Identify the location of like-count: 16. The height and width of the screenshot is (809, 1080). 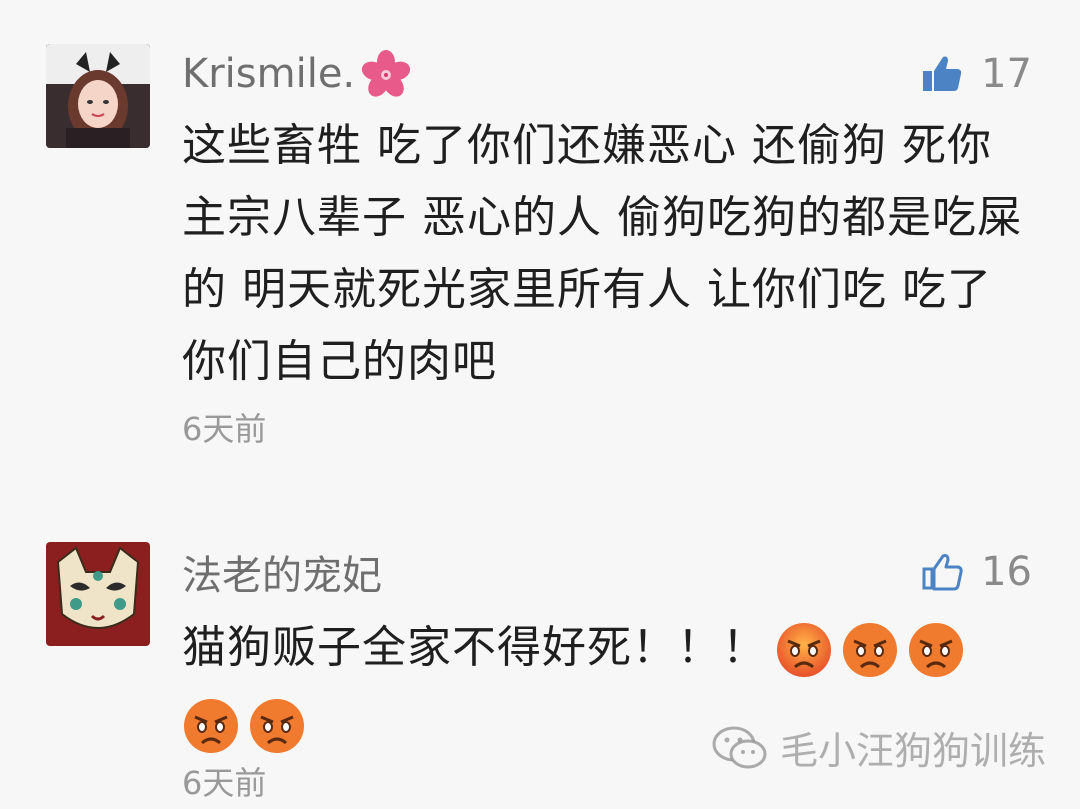
(1006, 572).